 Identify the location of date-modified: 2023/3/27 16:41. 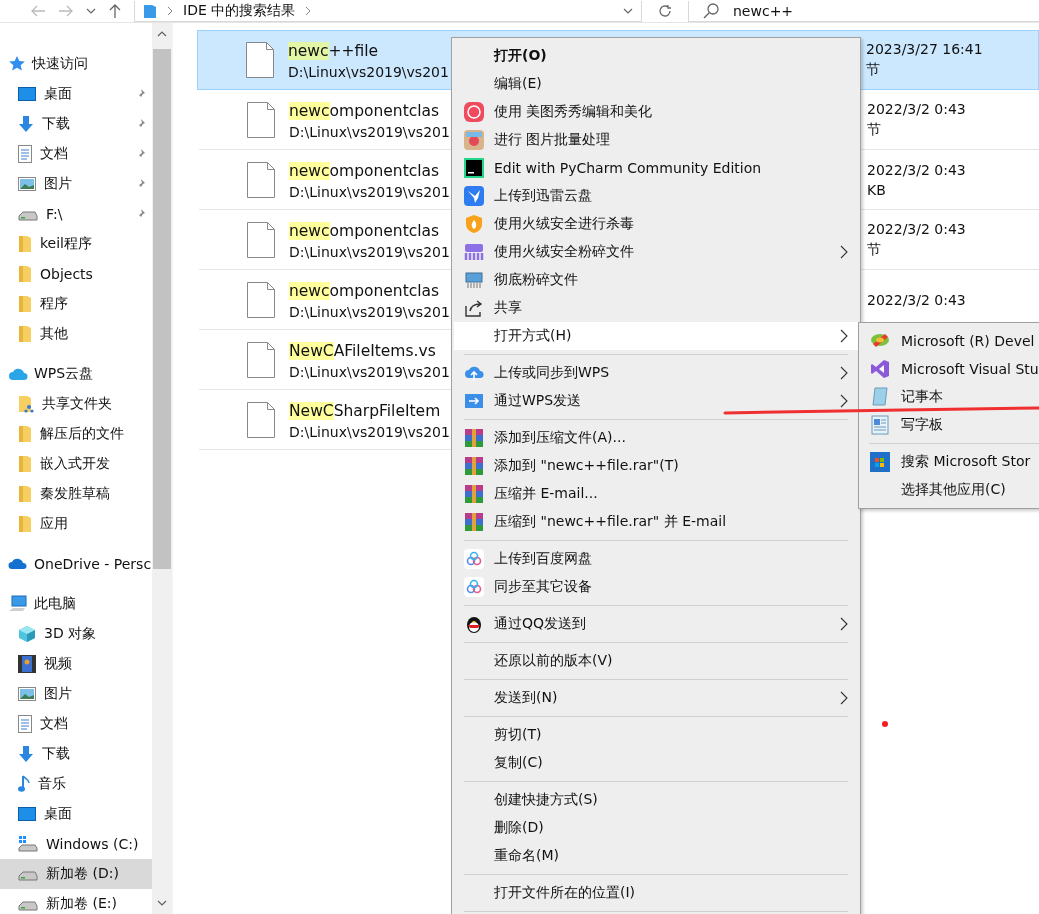
(925, 49).